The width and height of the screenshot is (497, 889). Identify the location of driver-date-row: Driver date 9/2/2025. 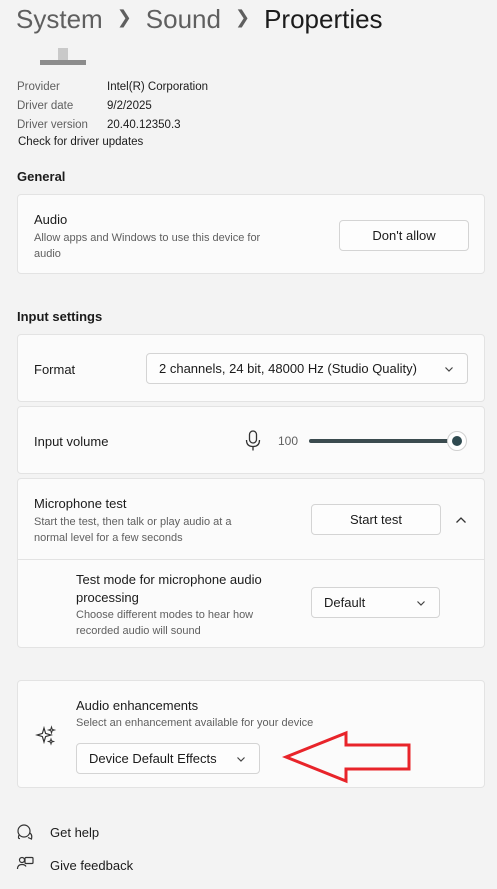
(84, 106).